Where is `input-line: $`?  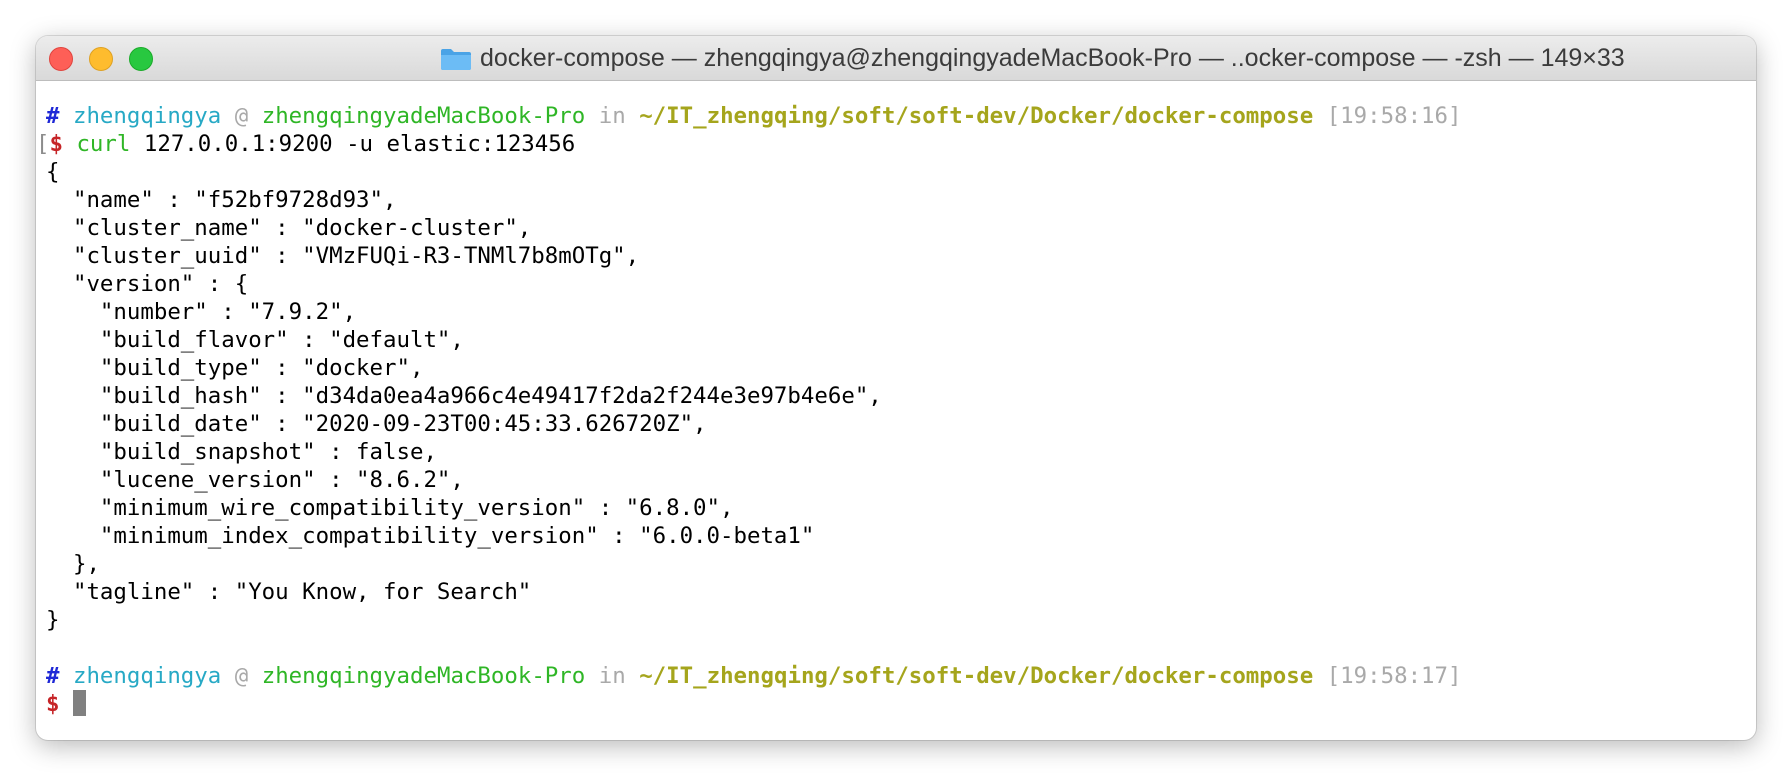 input-line: $ is located at coordinates (66, 704).